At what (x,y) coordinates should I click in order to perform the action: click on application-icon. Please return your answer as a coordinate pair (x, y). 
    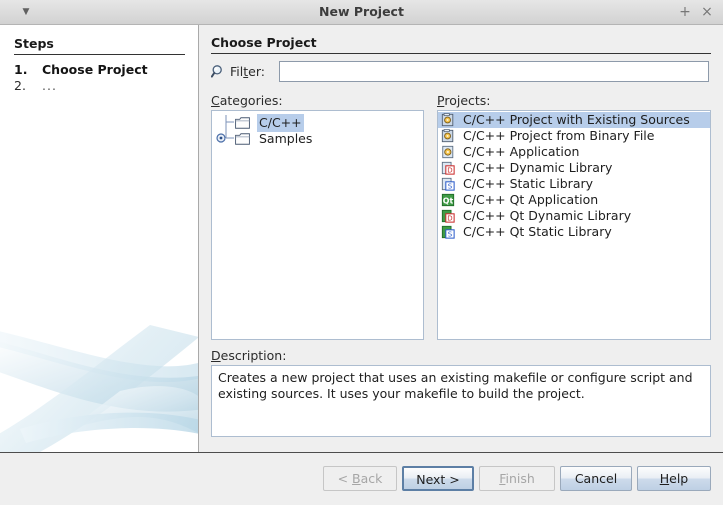
    Looking at the image, I should click on (448, 152).